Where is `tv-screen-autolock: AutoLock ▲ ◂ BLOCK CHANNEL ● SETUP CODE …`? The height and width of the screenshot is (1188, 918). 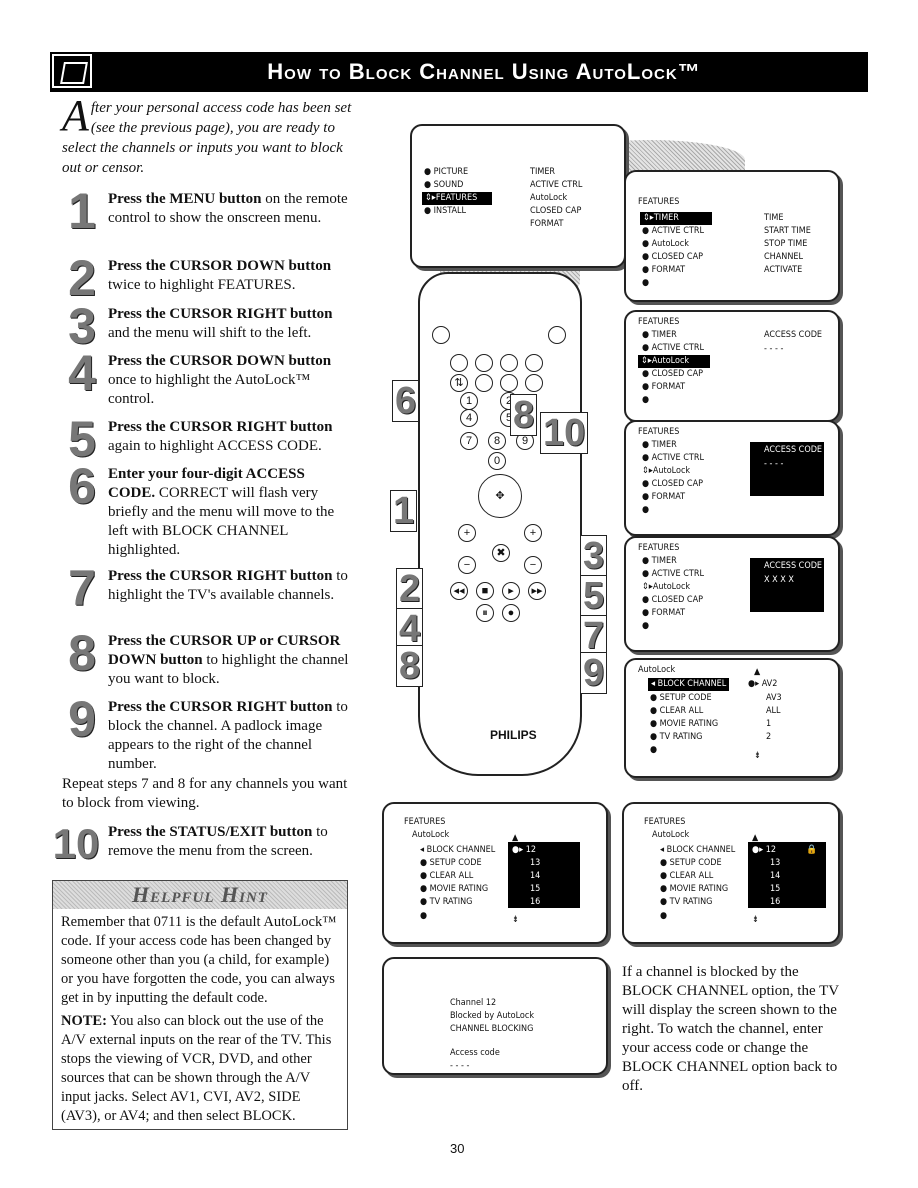
tv-screen-autolock: AutoLock ▲ ◂ BLOCK CHANNEL ● SETUP CODE … is located at coordinates (732, 718).